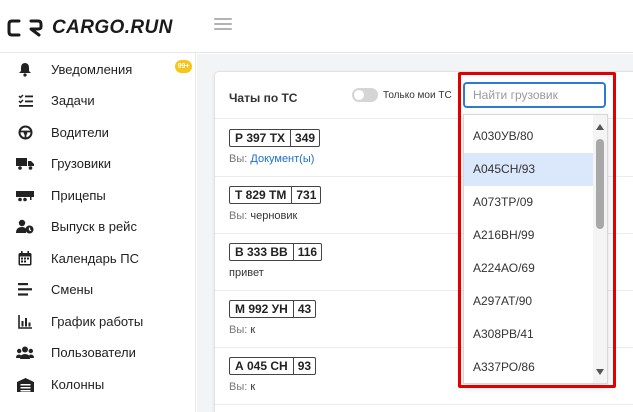  What do you see at coordinates (223, 26) in the screenshot?
I see `hamburger-menu-icon` at bounding box center [223, 26].